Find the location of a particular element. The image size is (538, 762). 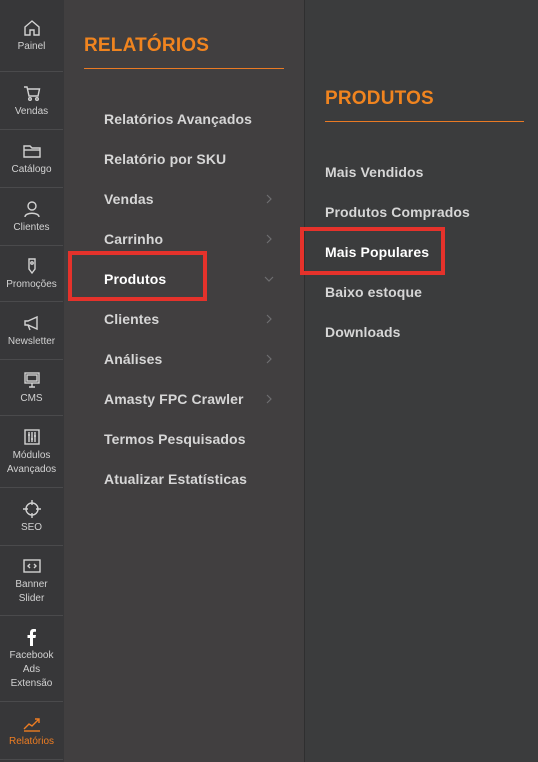

target-icon is located at coordinates (31, 508).